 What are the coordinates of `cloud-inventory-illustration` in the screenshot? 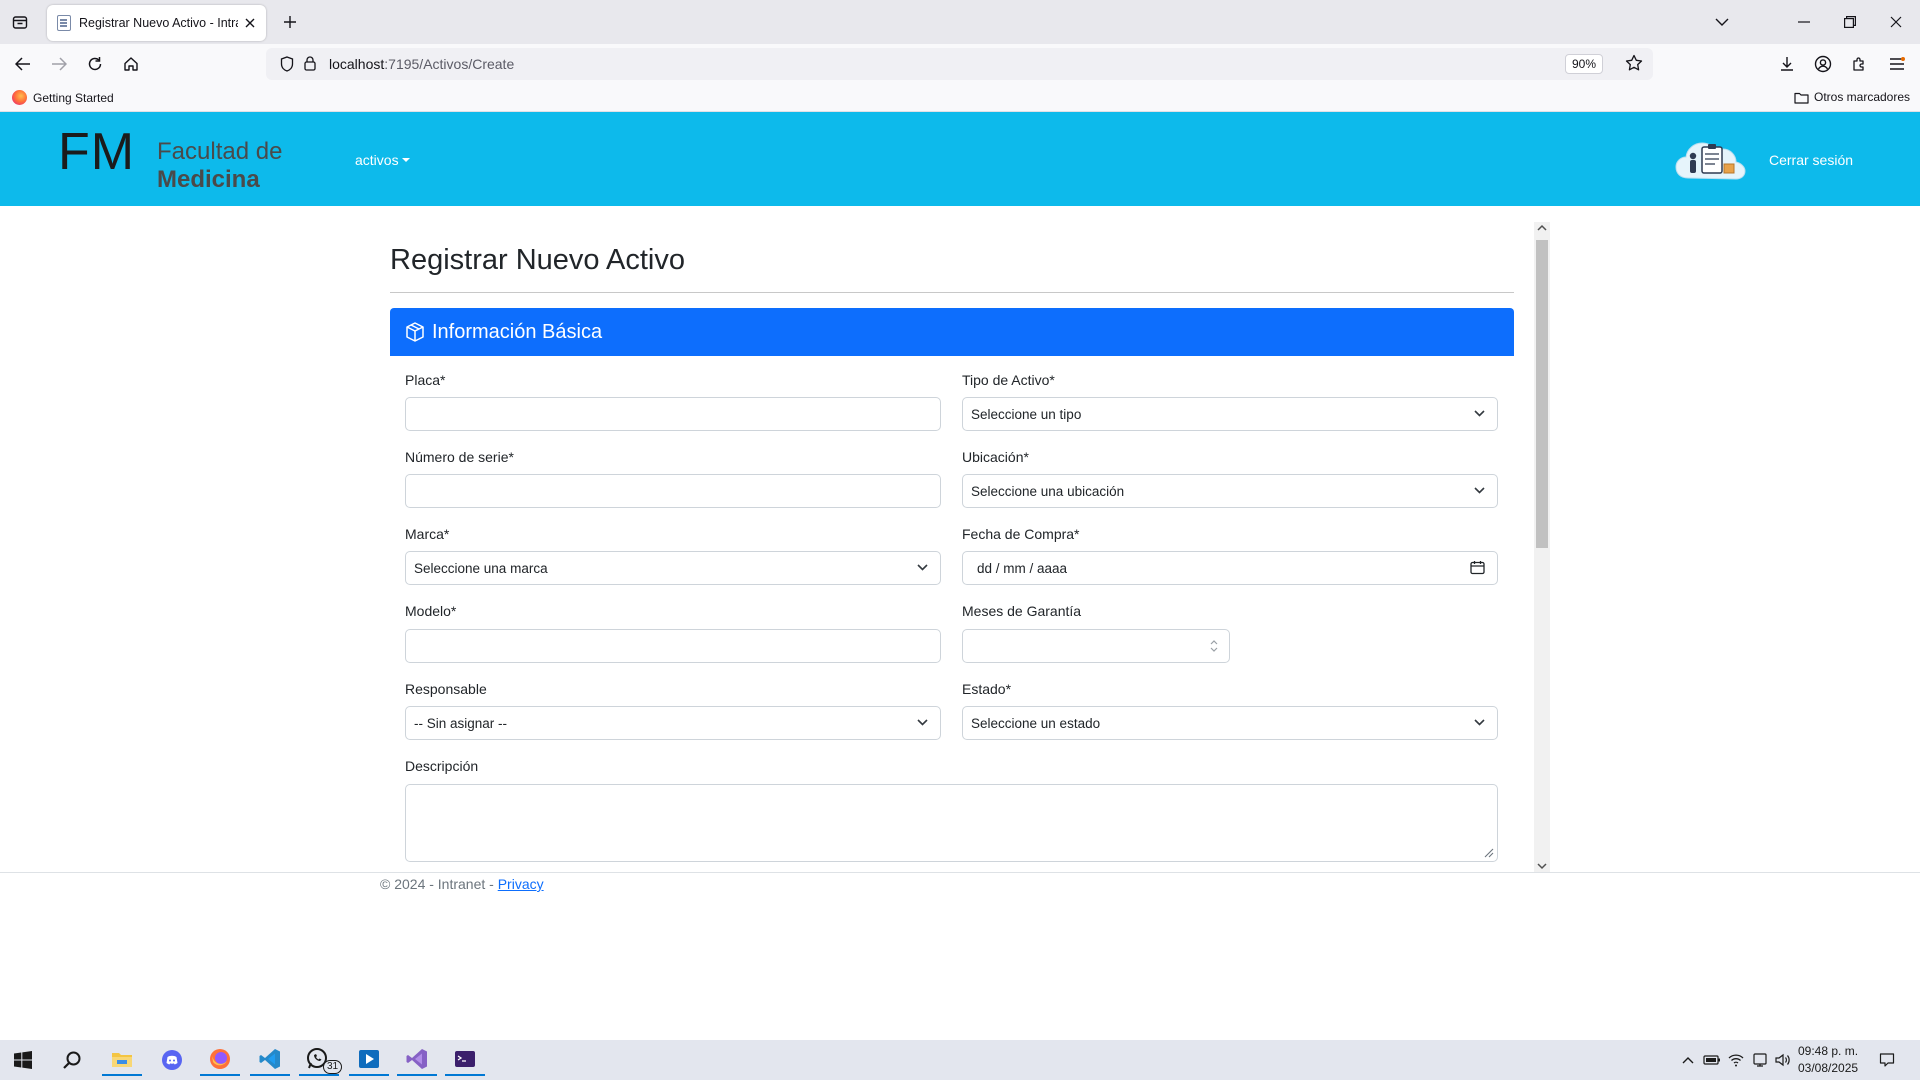 It's located at (1711, 159).